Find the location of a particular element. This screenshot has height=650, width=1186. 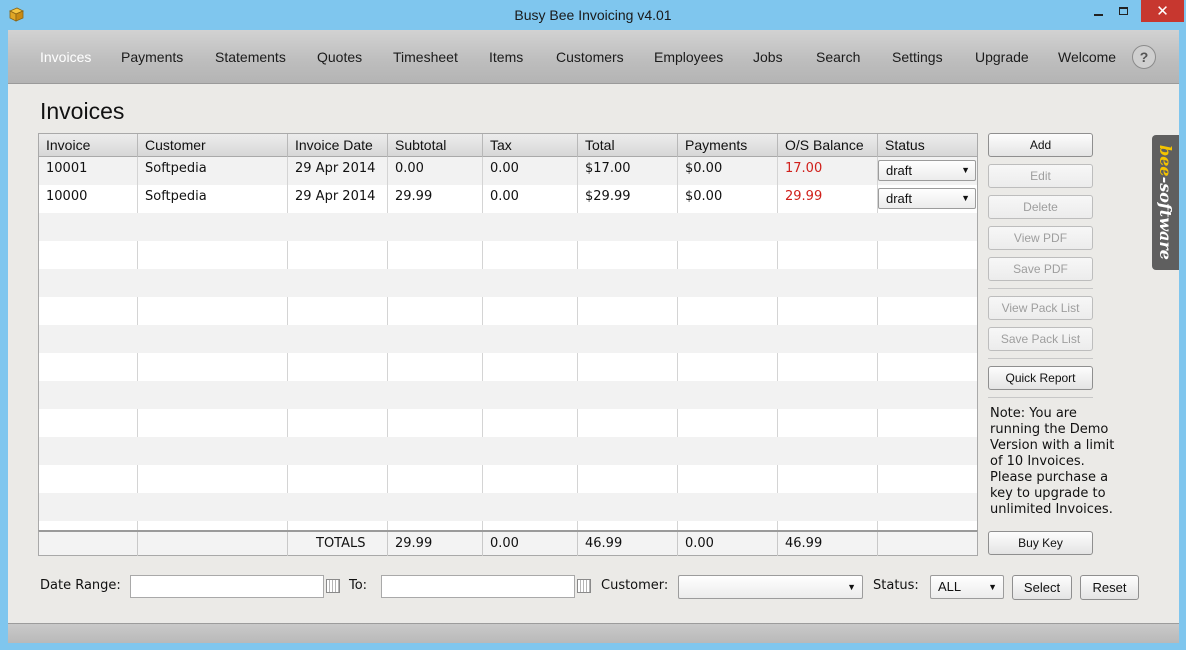

customer-select: ▼ is located at coordinates (770, 587).